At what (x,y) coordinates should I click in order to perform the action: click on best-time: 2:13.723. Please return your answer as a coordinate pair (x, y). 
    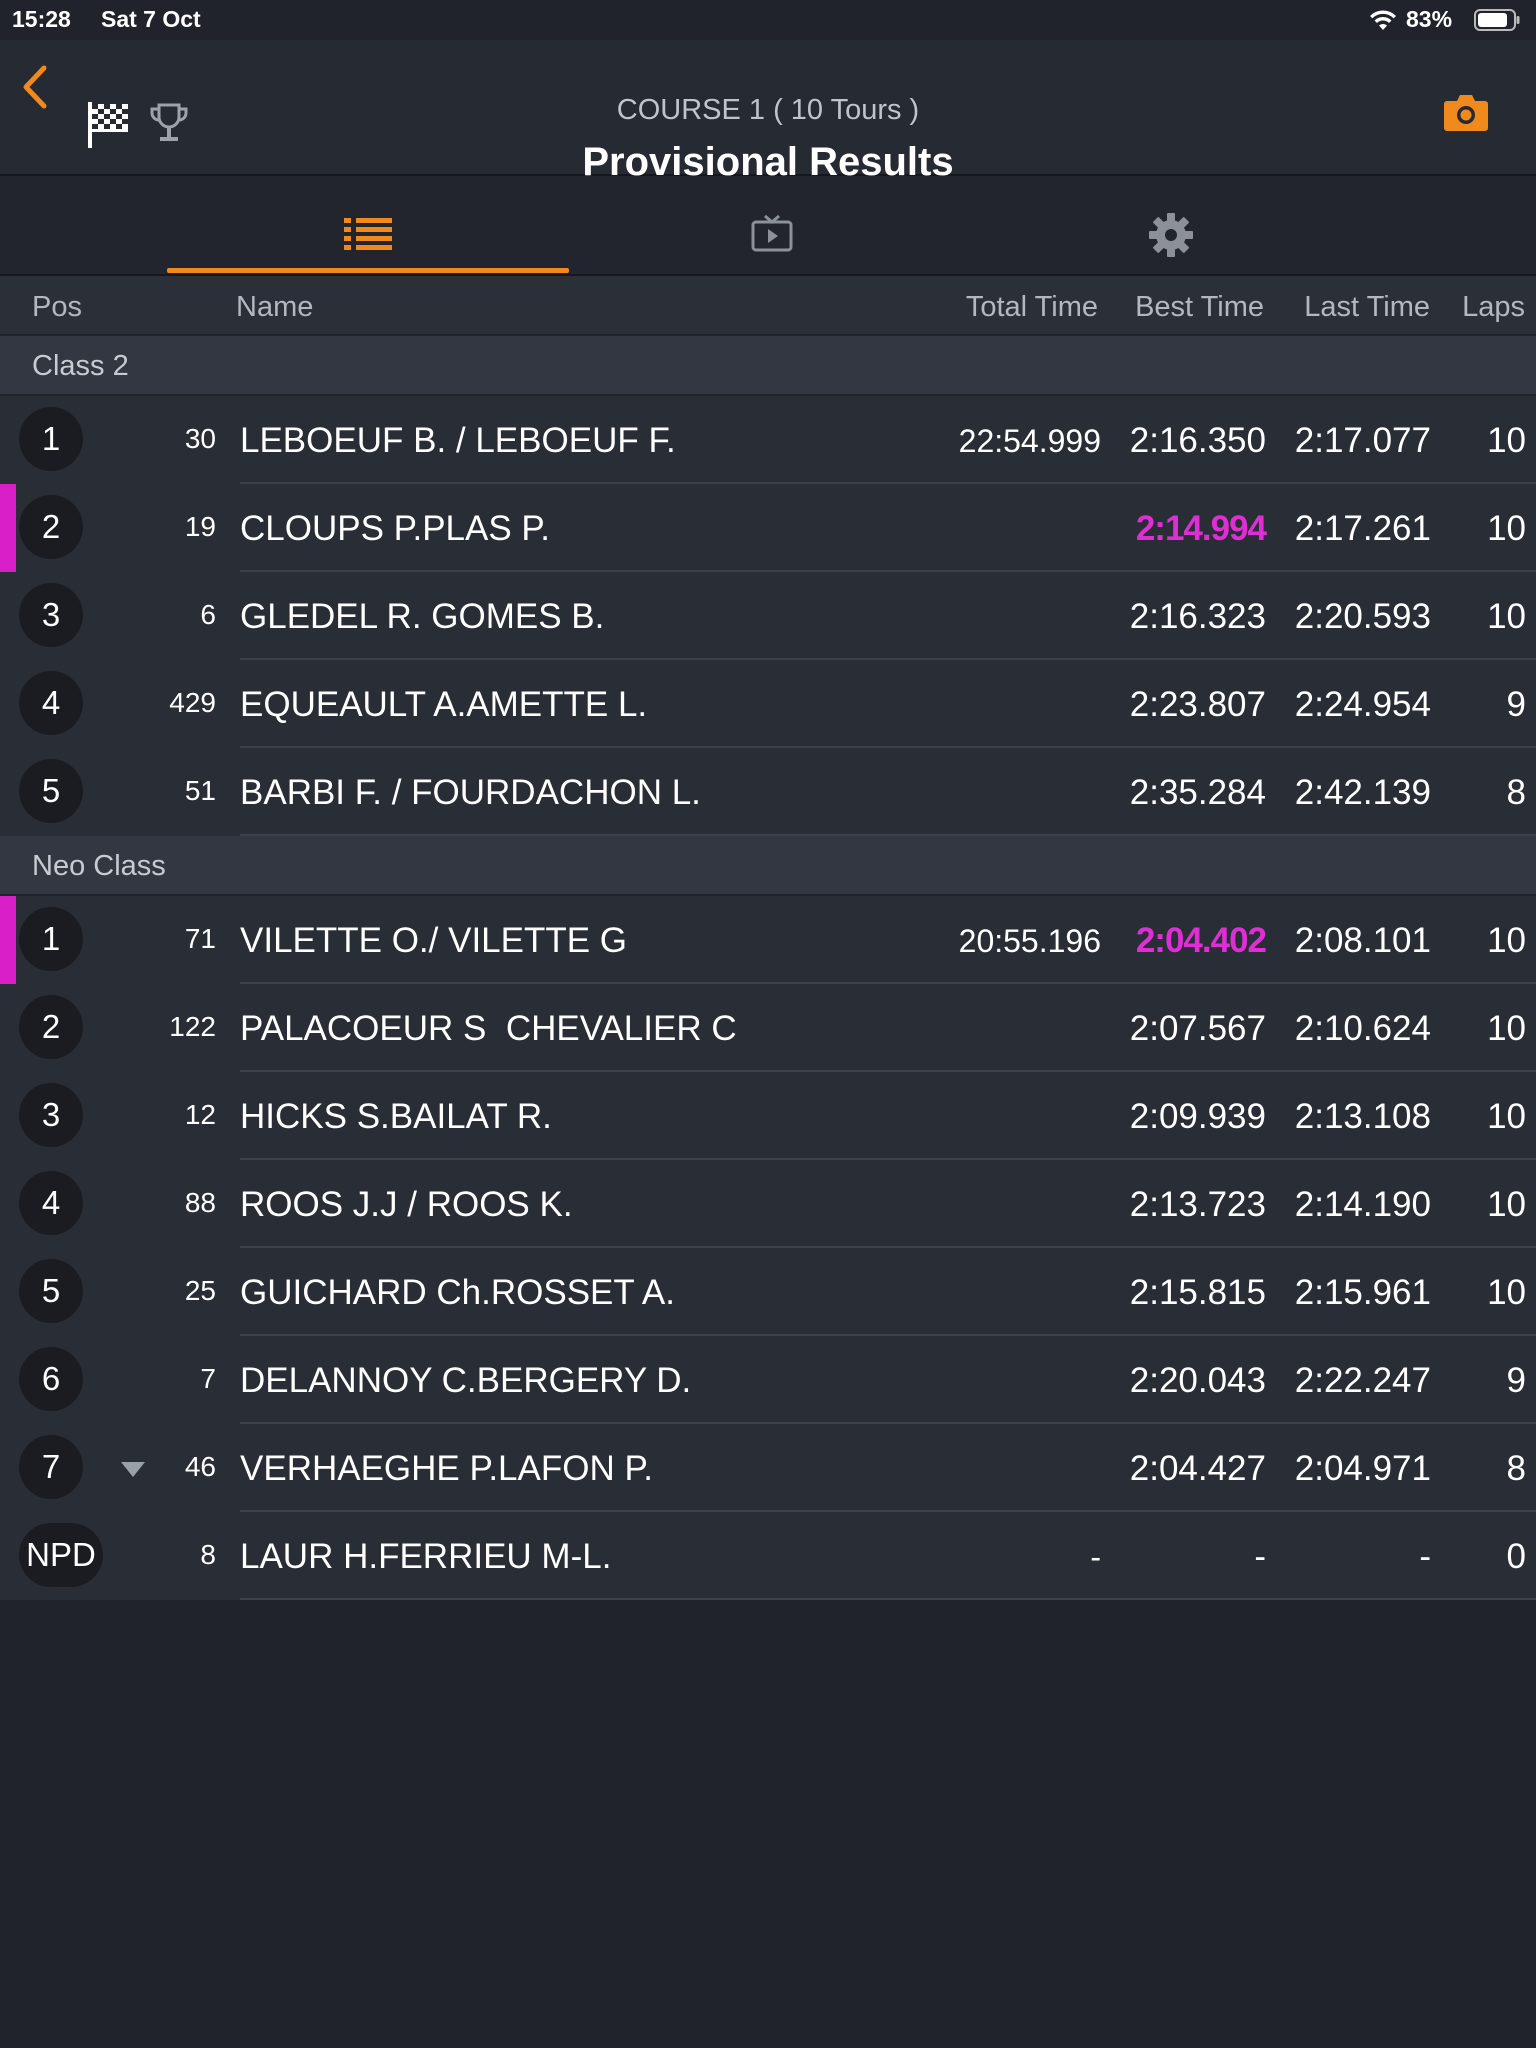
    Looking at the image, I should click on (1197, 1204).